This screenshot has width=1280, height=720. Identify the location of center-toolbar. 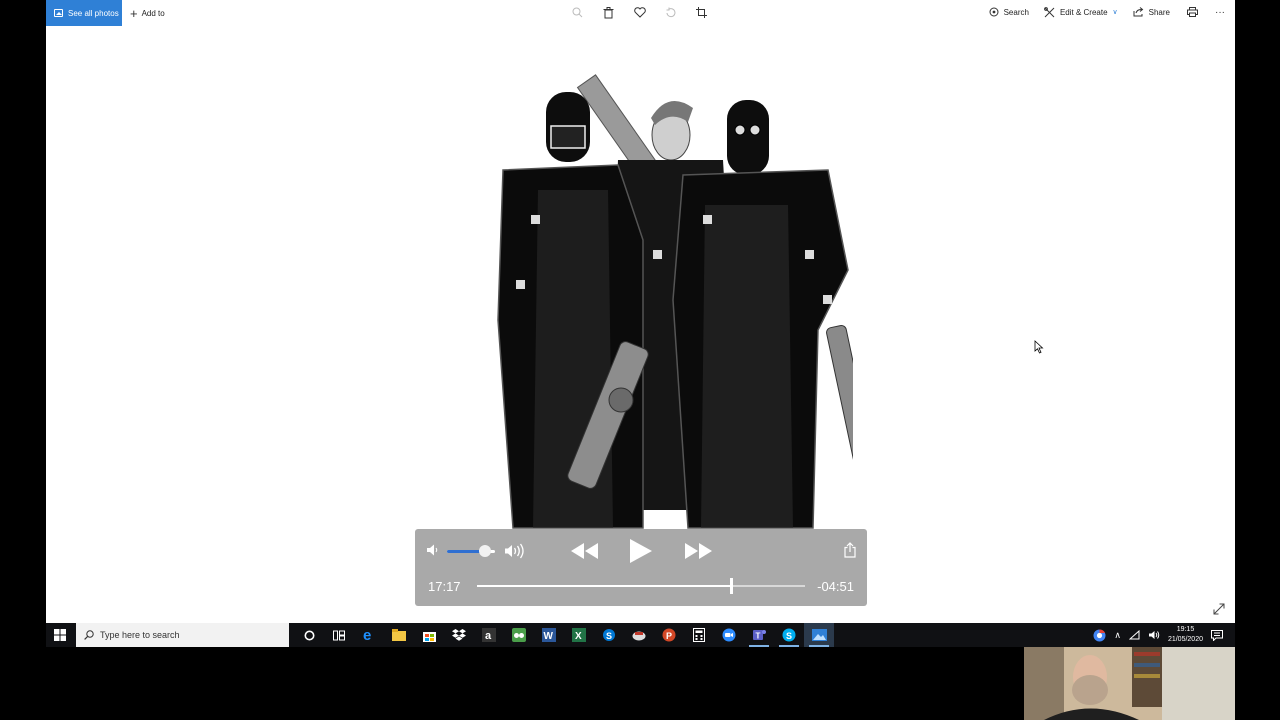
(639, 12).